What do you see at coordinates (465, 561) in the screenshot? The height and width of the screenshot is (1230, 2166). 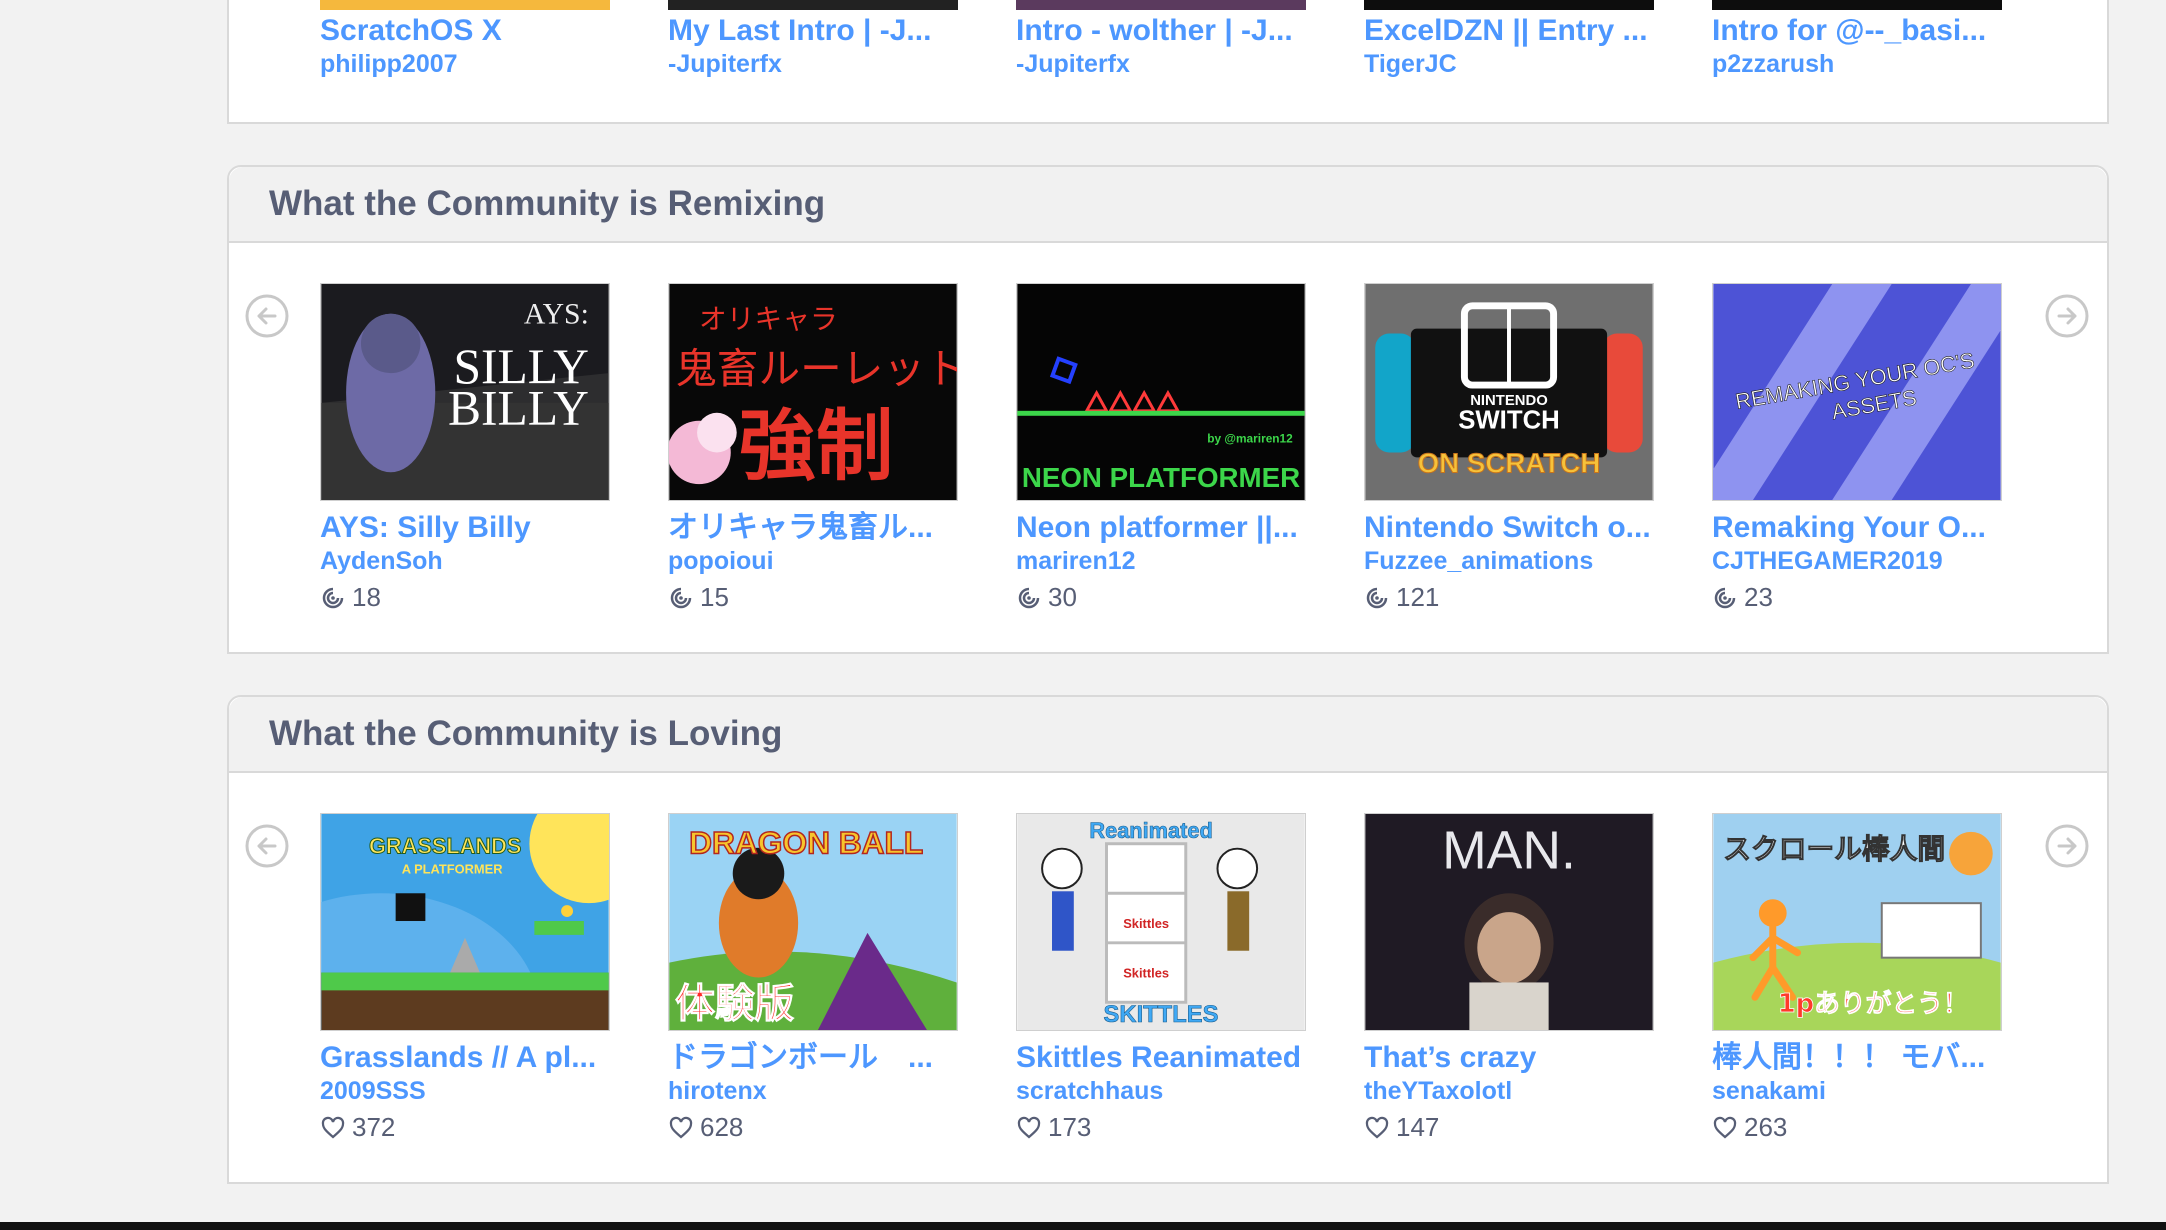 I see `project-author: AydenSoh` at bounding box center [465, 561].